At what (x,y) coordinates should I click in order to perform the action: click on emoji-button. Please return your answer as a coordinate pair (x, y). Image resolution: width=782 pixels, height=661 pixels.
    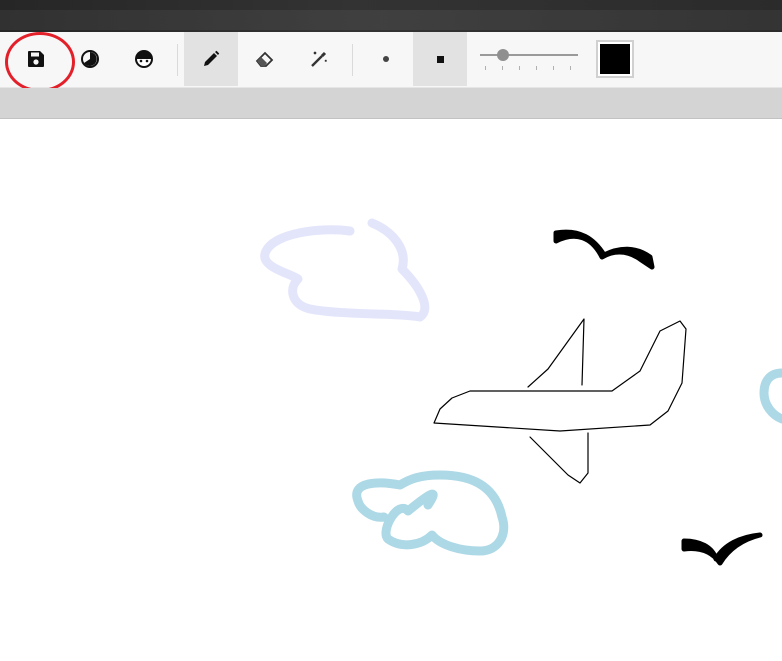
    Looking at the image, I should click on (144, 59).